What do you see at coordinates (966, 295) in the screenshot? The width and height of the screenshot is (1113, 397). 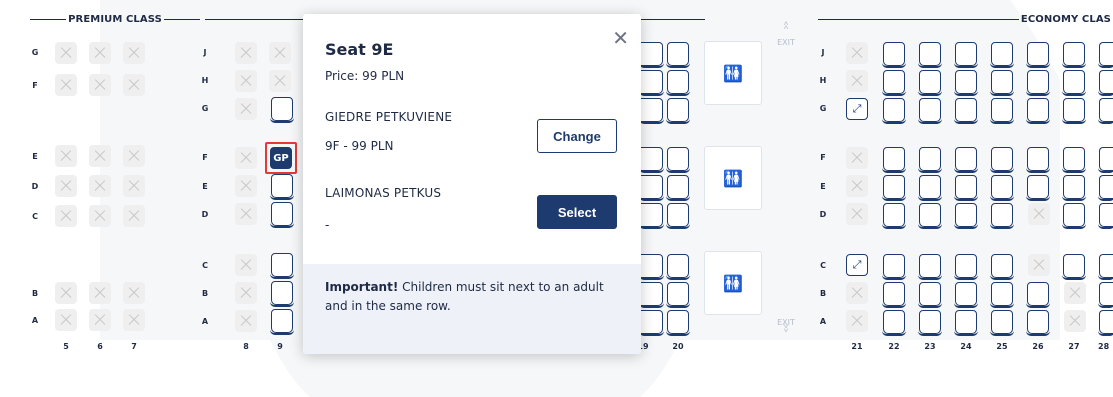 I see `seat-24b` at bounding box center [966, 295].